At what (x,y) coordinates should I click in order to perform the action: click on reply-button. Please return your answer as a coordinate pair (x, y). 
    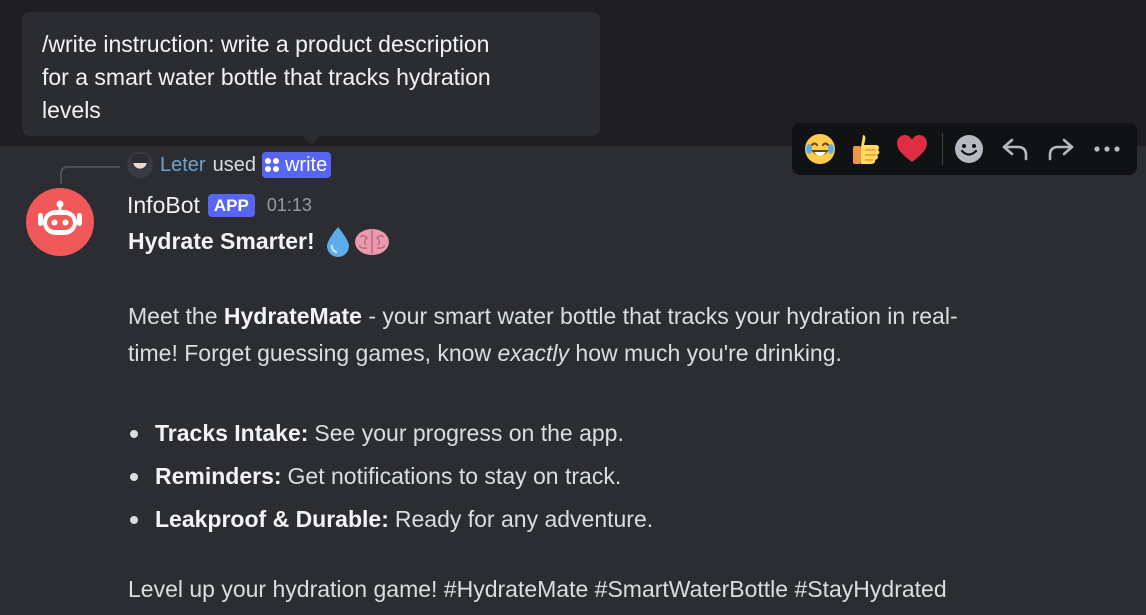
    Looking at the image, I should click on (1015, 149).